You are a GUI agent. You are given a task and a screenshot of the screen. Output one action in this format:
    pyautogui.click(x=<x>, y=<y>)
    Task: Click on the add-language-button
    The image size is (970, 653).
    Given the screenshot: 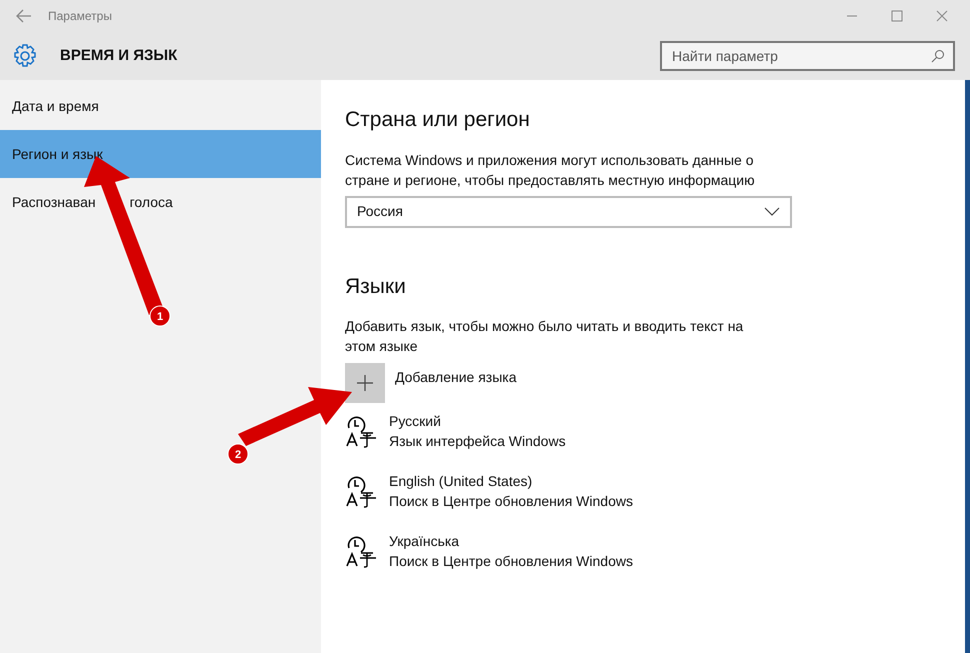 What is the action you would take?
    pyautogui.click(x=365, y=383)
    